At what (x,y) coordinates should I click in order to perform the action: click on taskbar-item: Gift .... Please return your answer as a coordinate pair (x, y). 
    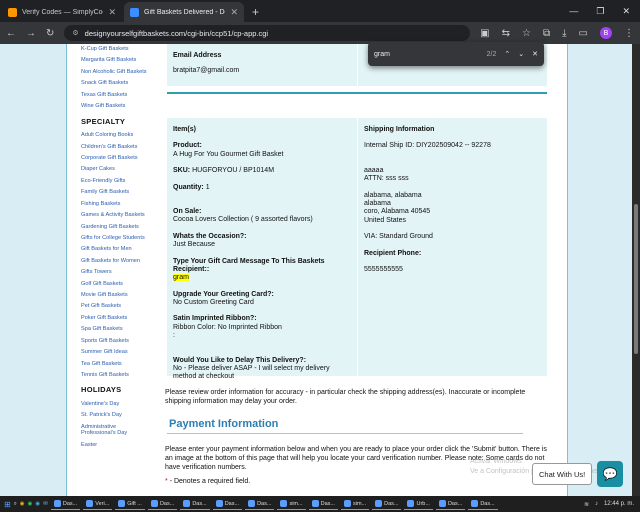
    Looking at the image, I should click on (130, 504).